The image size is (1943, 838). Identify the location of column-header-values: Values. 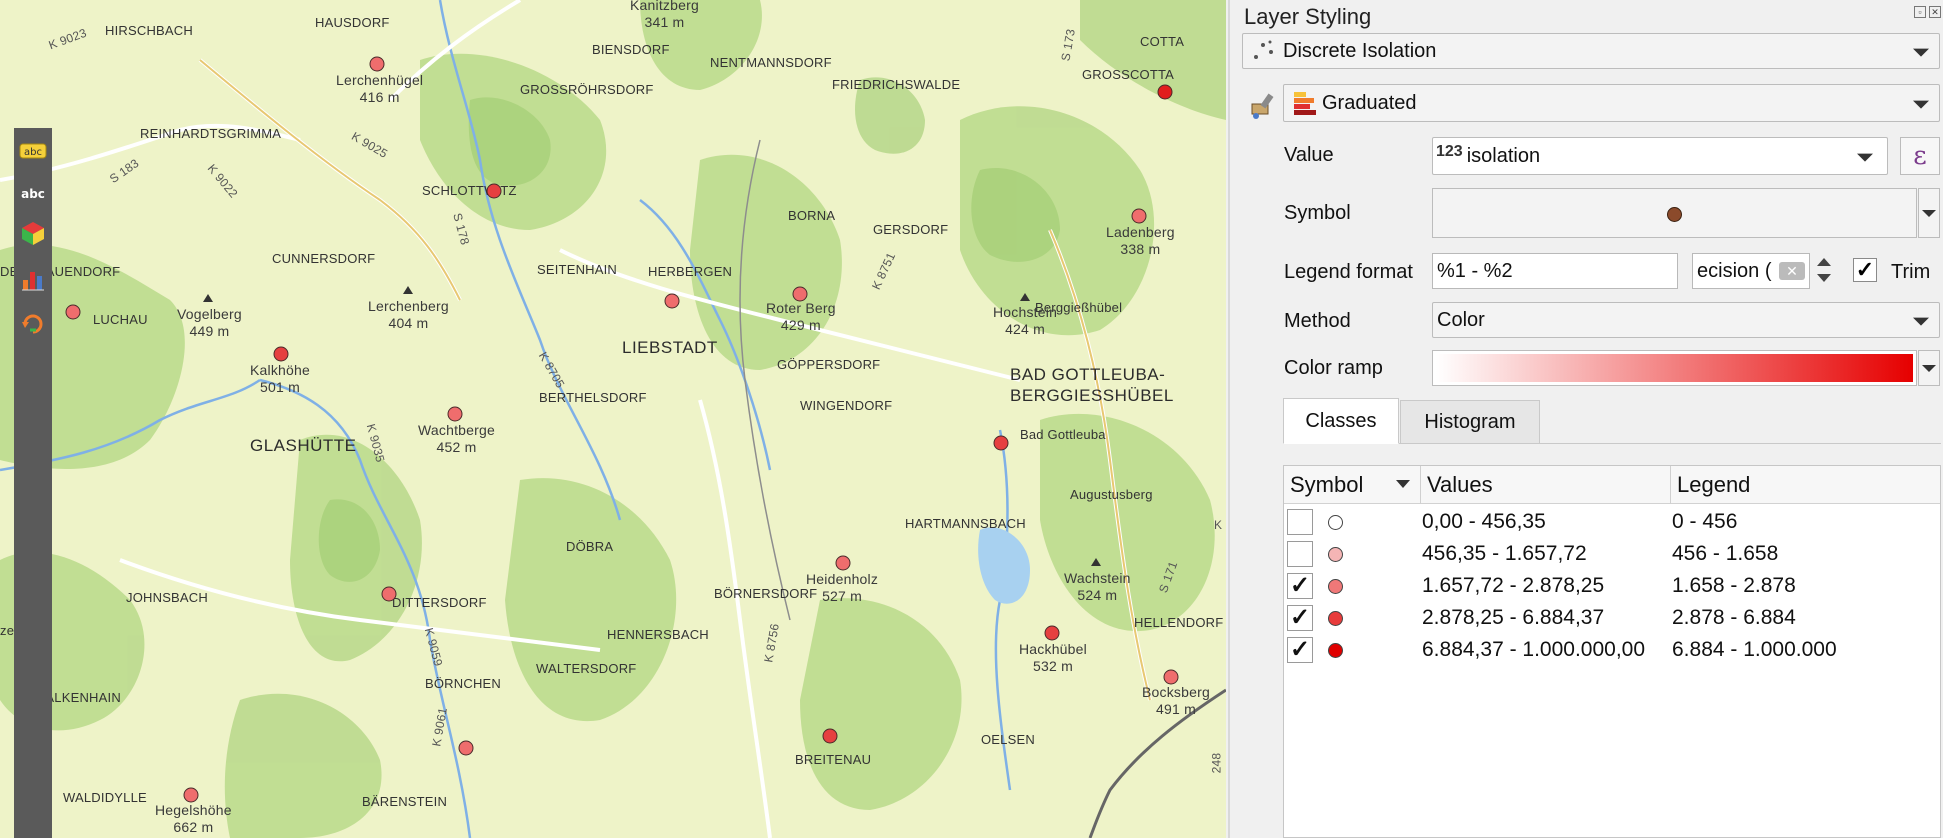
(1546, 485).